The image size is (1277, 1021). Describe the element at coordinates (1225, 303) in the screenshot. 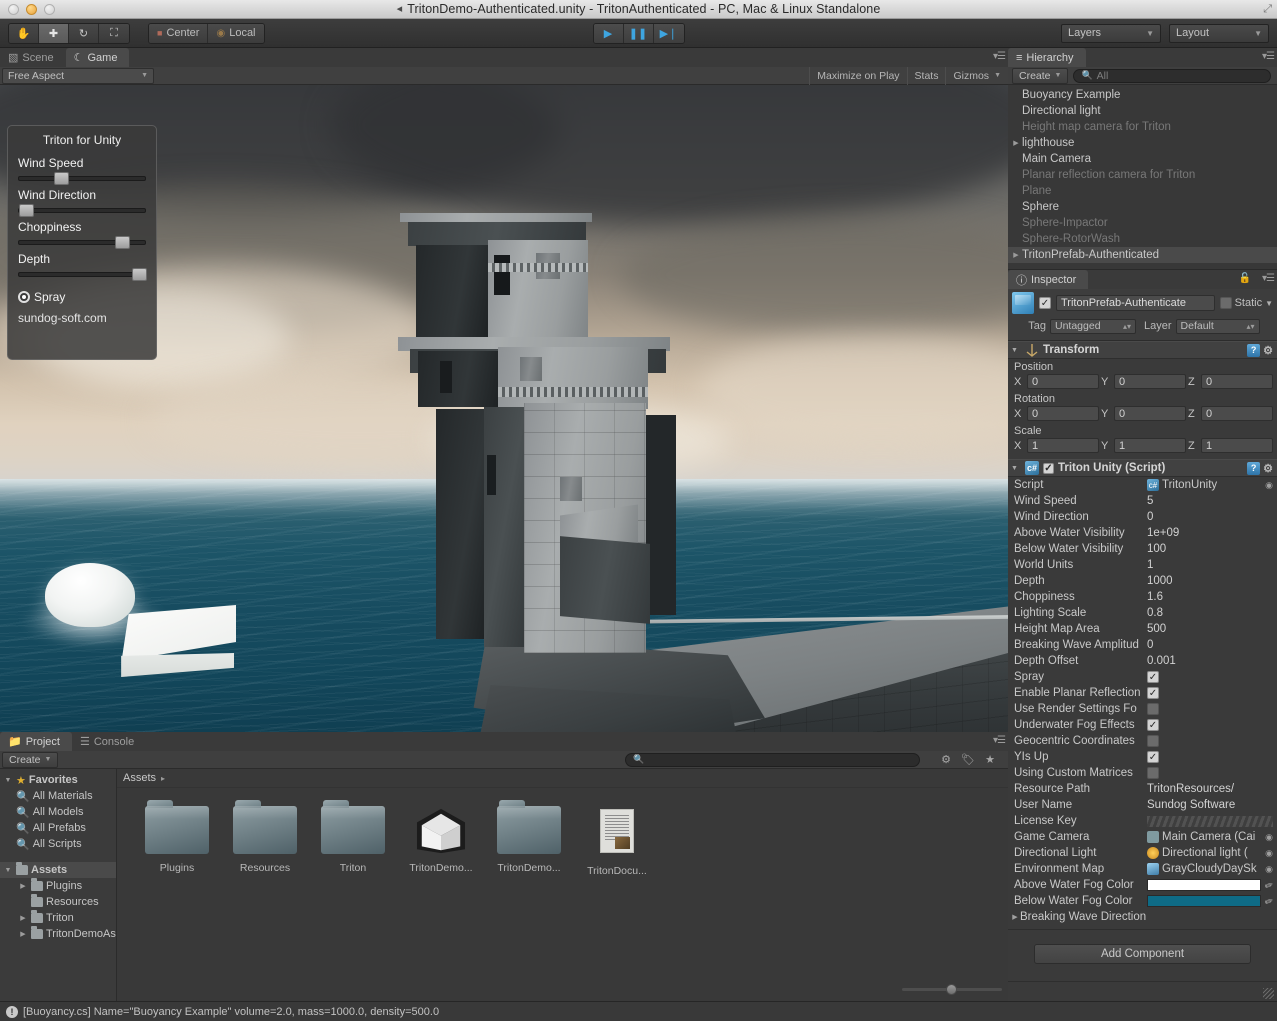

I see `static-checkbox: ✓` at that location.